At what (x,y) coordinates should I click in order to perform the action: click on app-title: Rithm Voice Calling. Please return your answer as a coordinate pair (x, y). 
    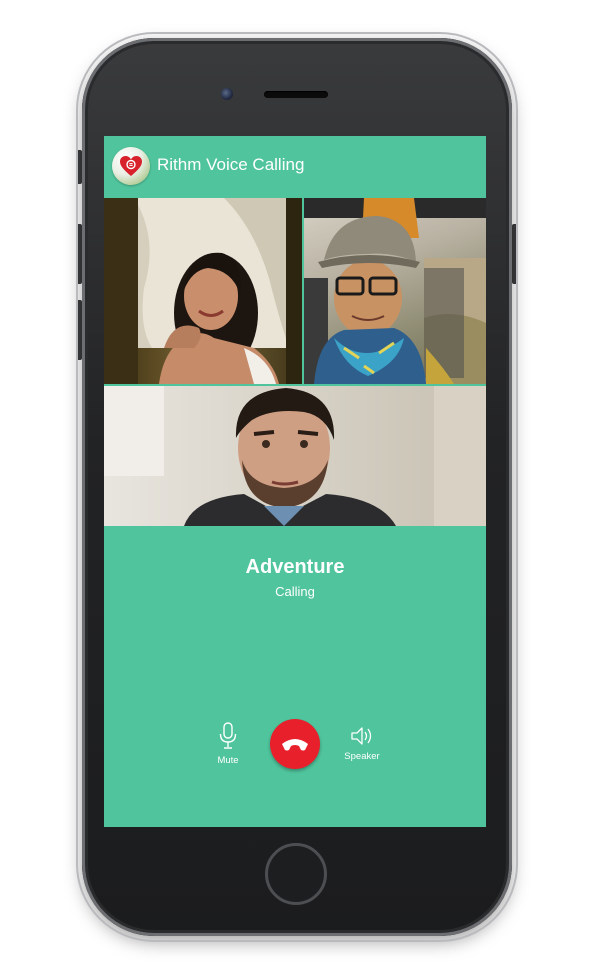
    Looking at the image, I should click on (231, 164).